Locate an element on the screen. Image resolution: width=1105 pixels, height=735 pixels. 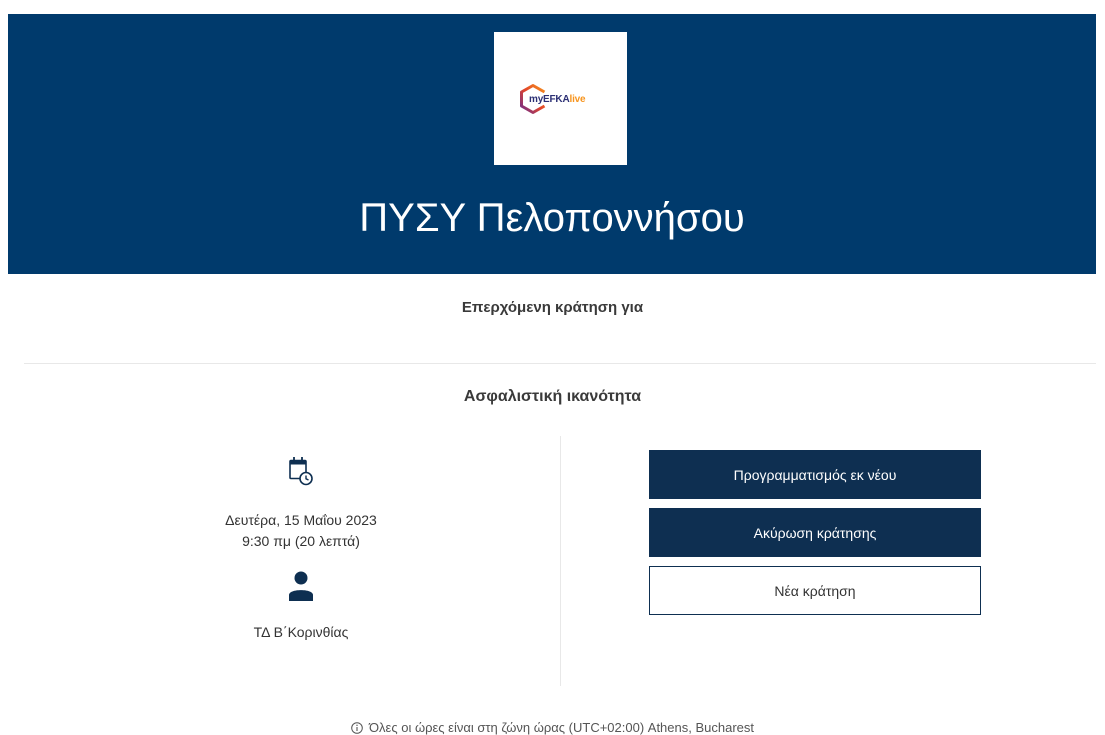
page-title: ΠΥΣΥ Πελοποννήσου is located at coordinates (552, 218).